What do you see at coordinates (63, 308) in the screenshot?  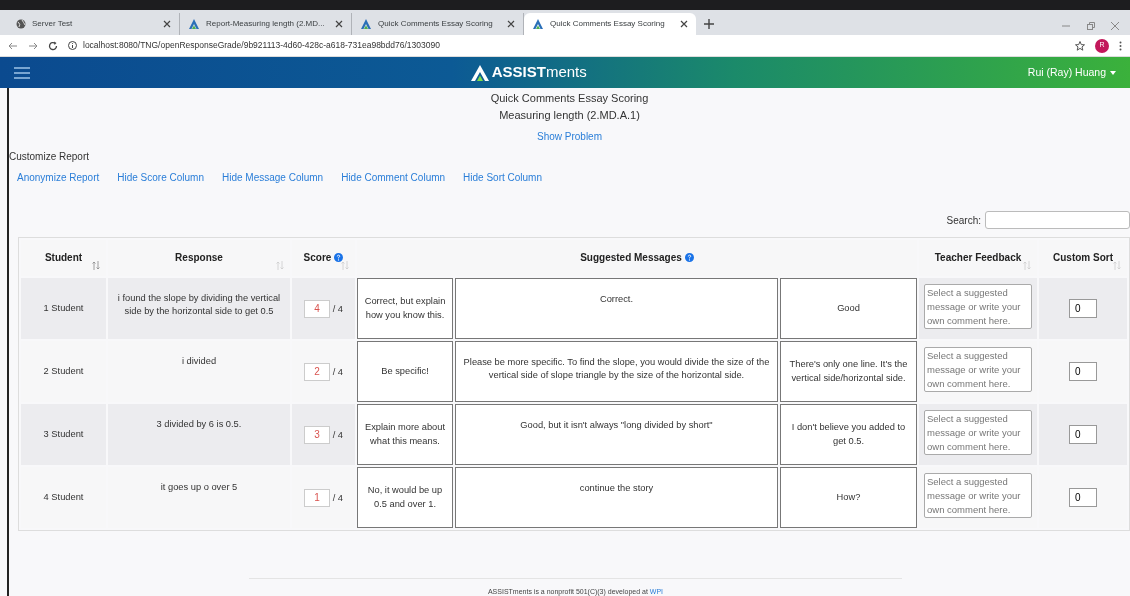 I see `student-cell: 1 Student` at bounding box center [63, 308].